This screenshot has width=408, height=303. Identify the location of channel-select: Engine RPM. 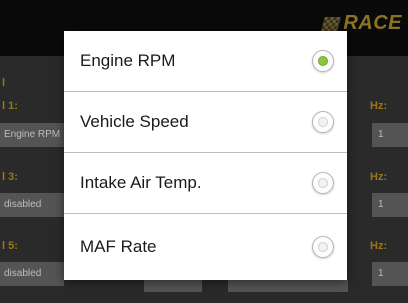
(32, 135).